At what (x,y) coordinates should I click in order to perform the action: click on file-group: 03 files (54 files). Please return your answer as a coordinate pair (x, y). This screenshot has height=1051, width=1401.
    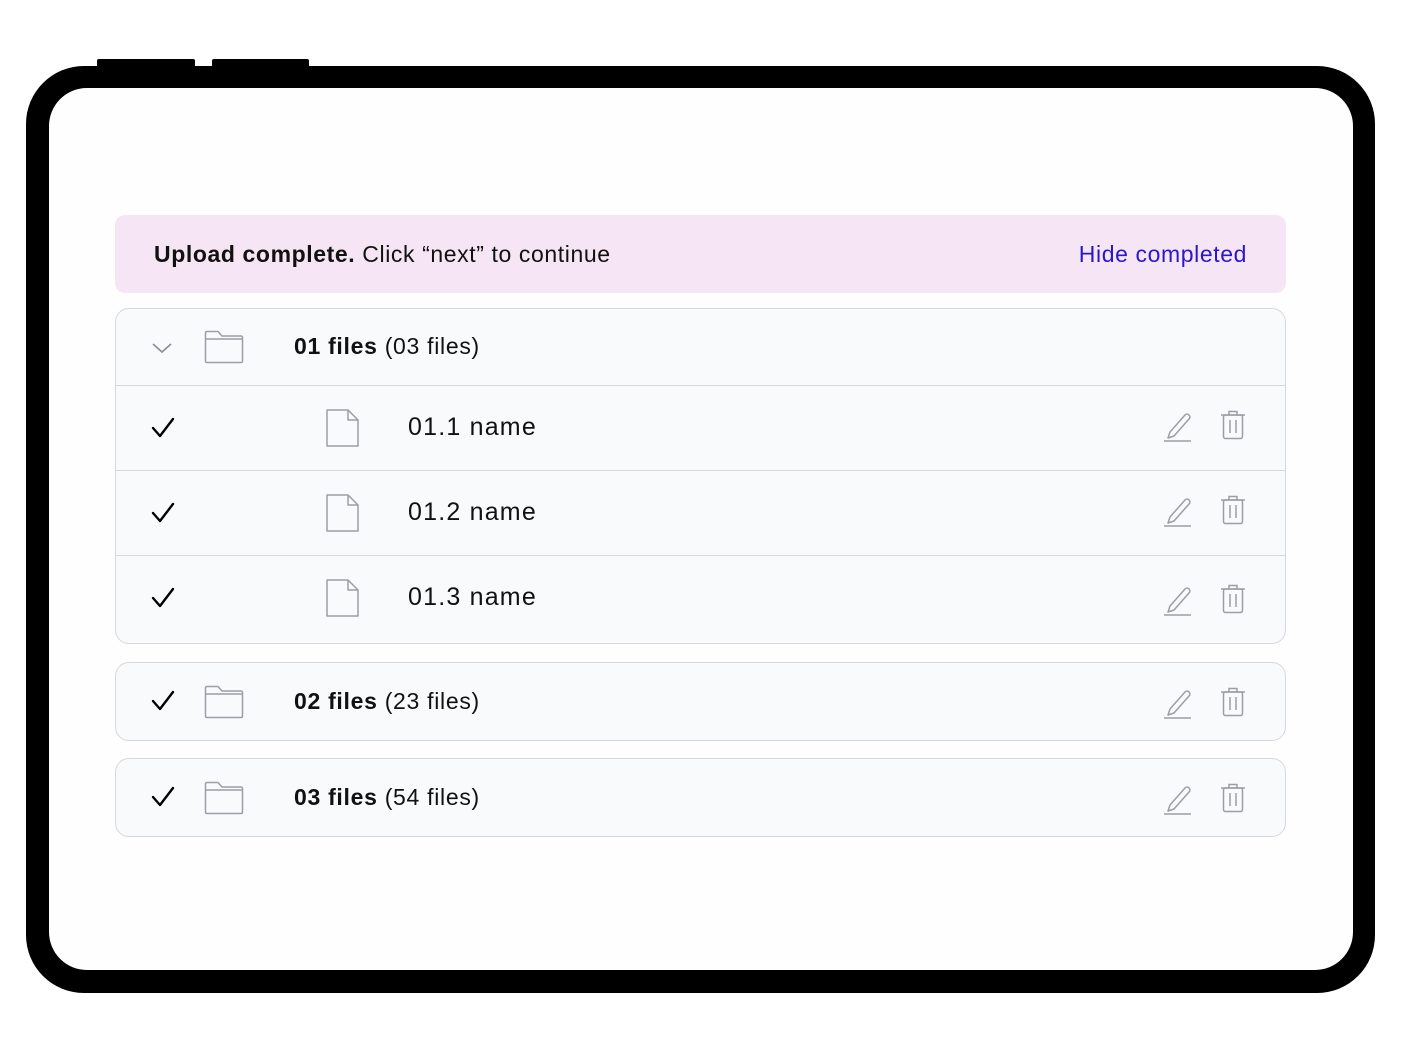
    Looking at the image, I should click on (700, 797).